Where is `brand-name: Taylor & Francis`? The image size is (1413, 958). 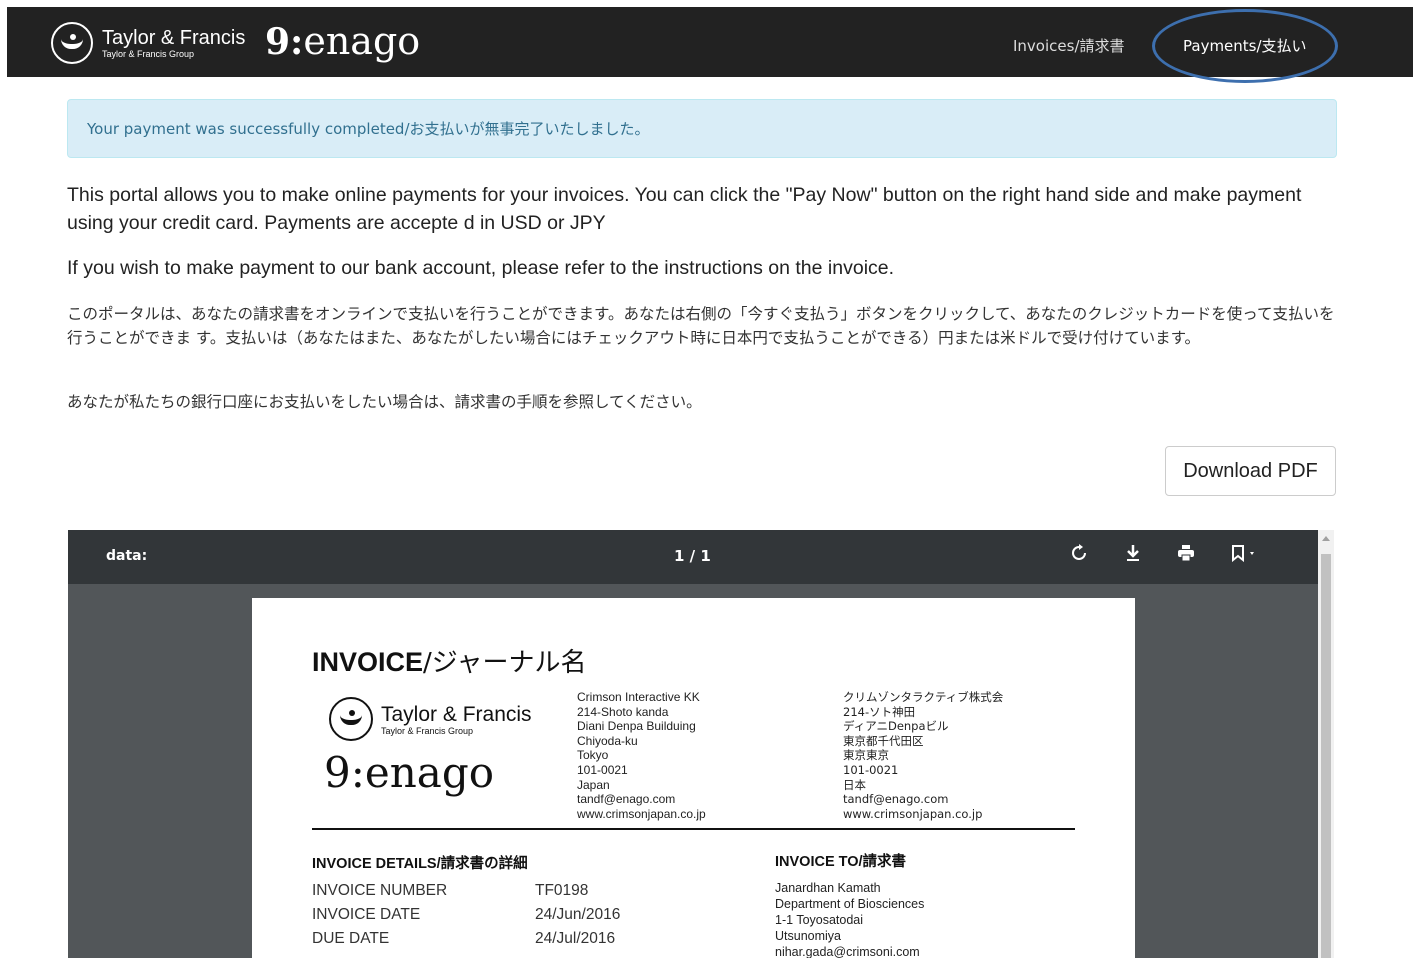
brand-name: Taylor & Francis is located at coordinates (174, 38).